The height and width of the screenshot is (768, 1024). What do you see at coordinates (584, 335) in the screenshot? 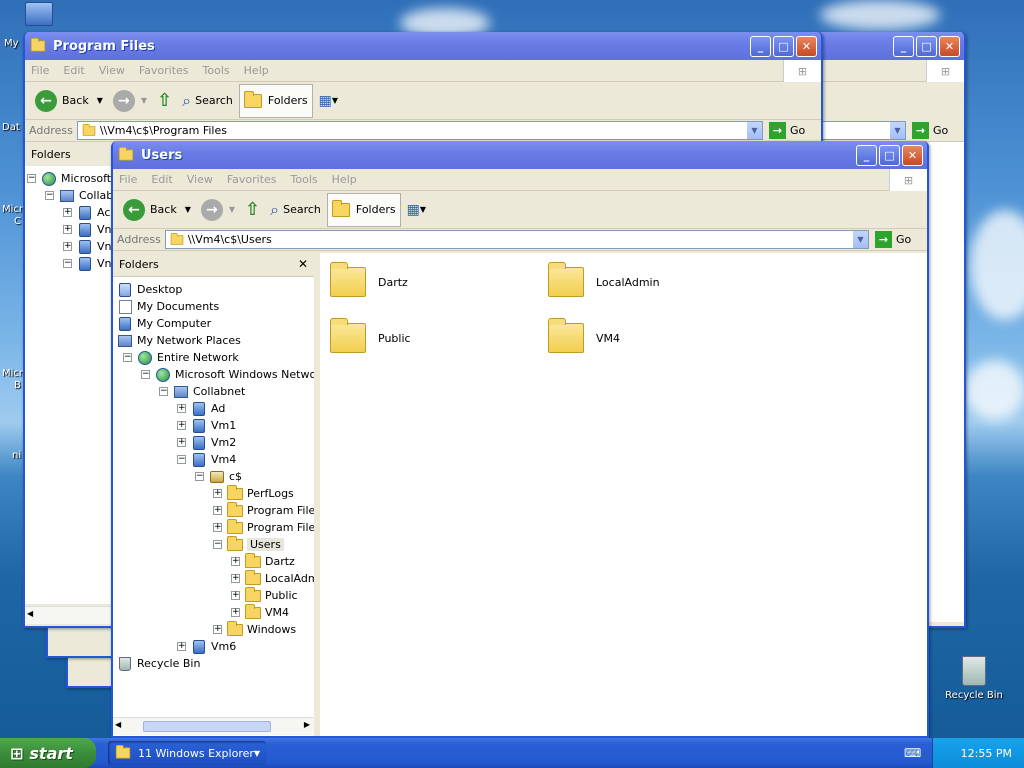
I see `file-item: VM4` at bounding box center [584, 335].